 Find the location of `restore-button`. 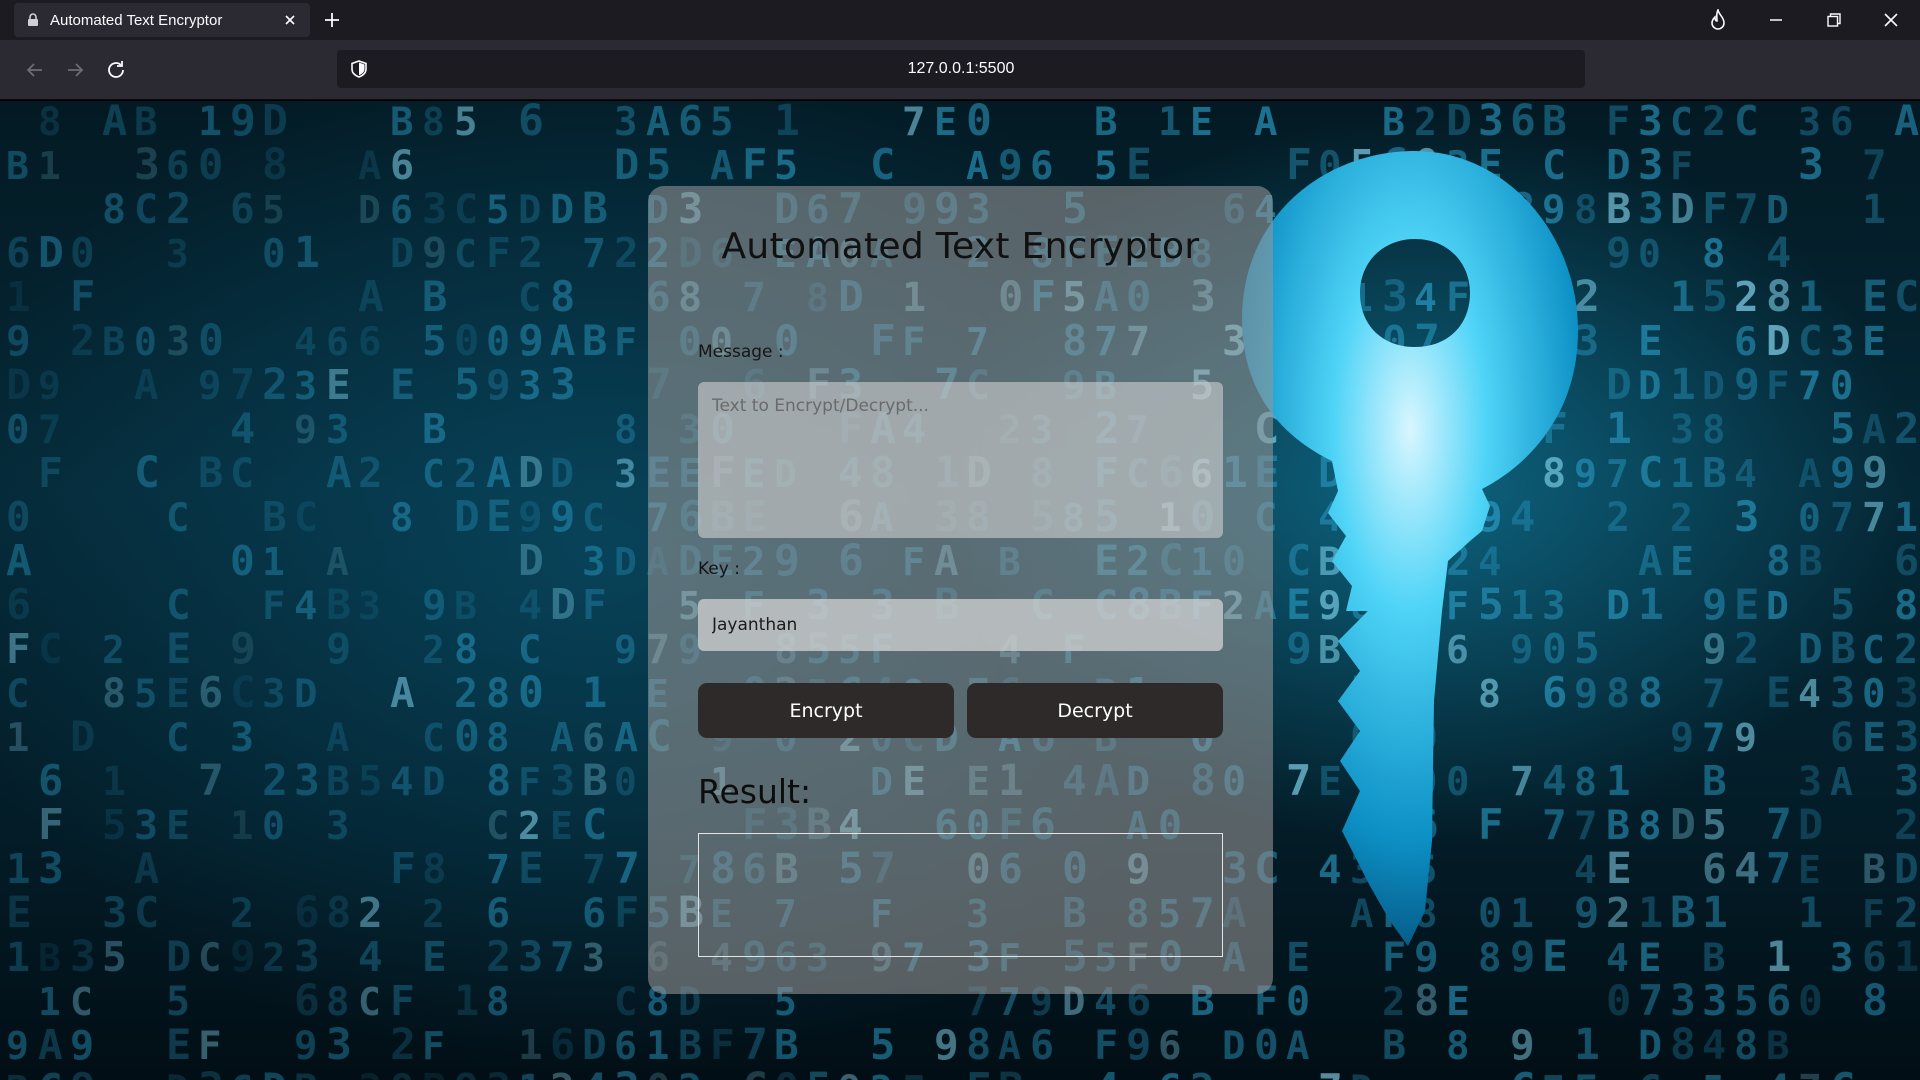

restore-button is located at coordinates (1834, 20).